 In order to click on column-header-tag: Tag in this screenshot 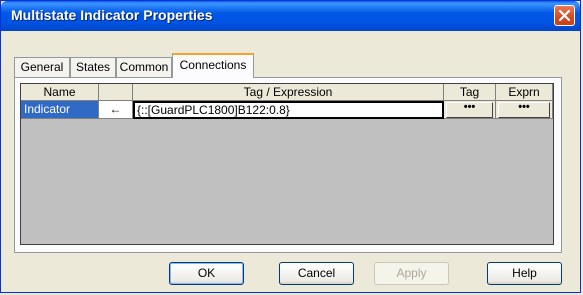, I will do `click(470, 92)`.